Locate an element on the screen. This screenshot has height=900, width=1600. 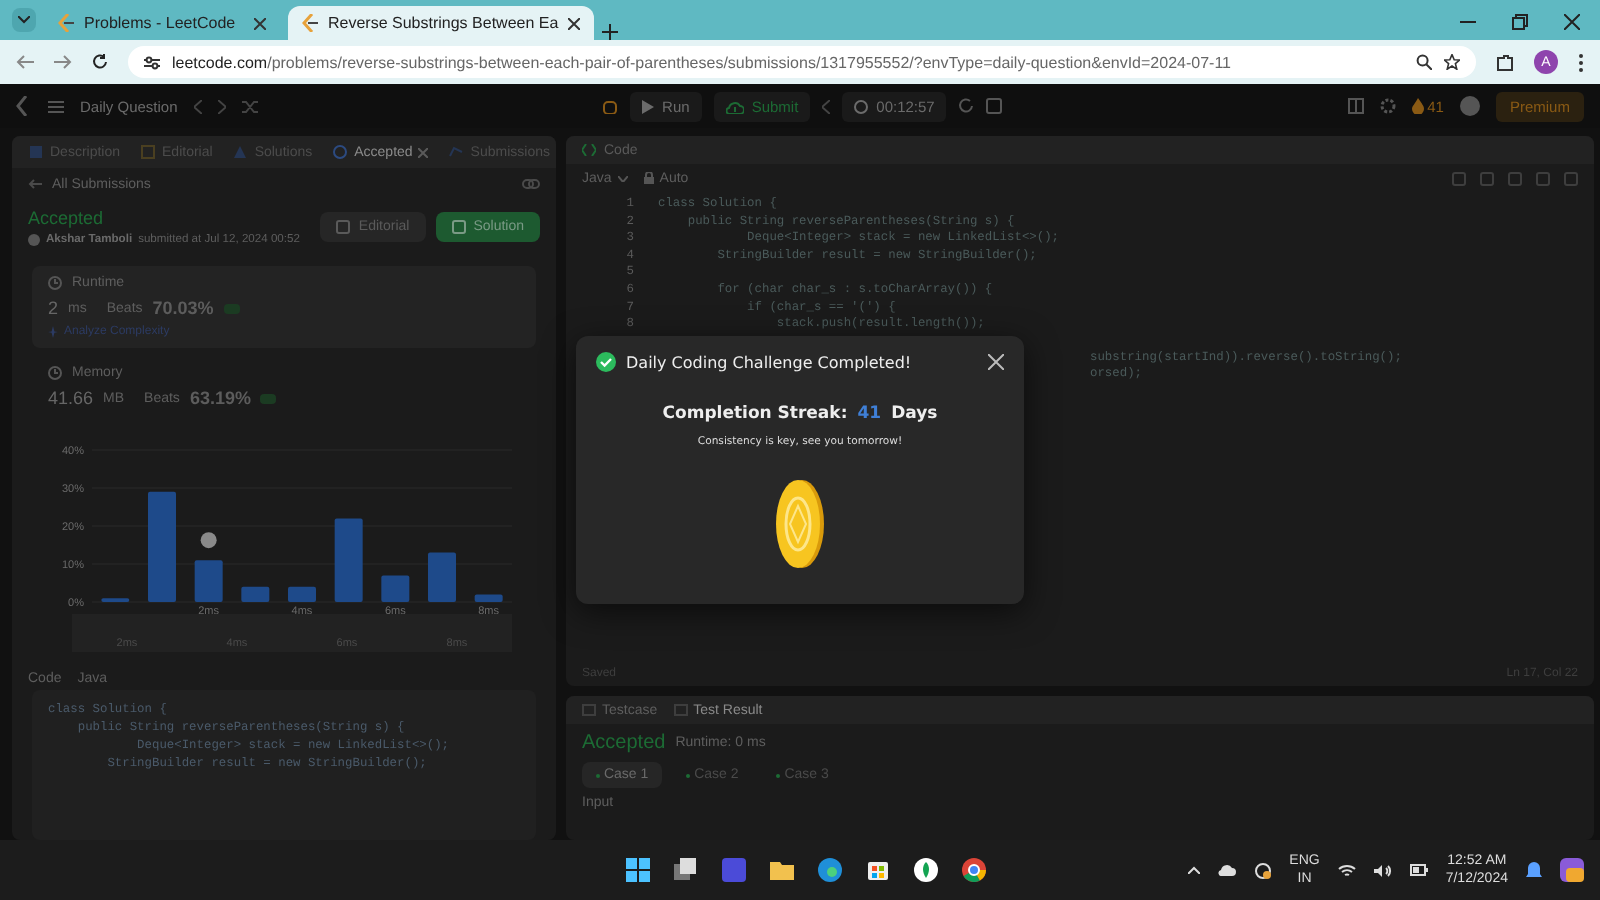
browser-tab: Reverse Substrings Between Ea is located at coordinates (441, 23).